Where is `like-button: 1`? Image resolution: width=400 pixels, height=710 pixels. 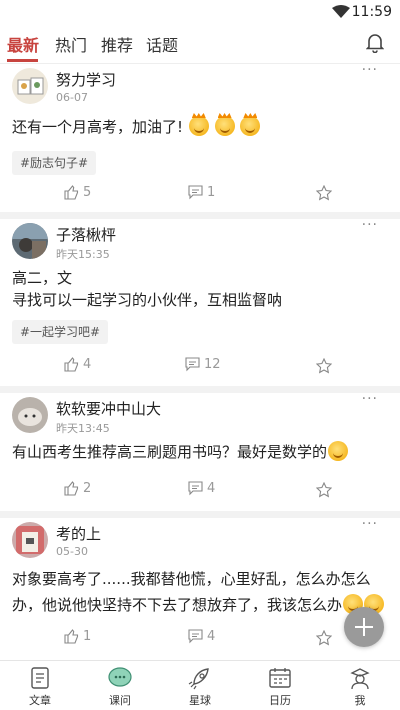
like-button: 1 is located at coordinates (77, 636).